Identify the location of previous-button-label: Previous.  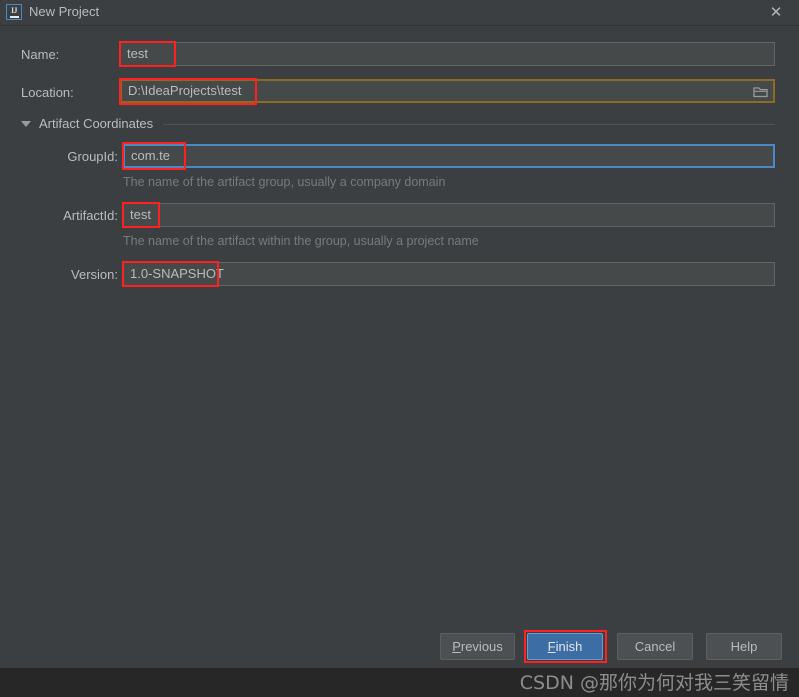
(477, 646).